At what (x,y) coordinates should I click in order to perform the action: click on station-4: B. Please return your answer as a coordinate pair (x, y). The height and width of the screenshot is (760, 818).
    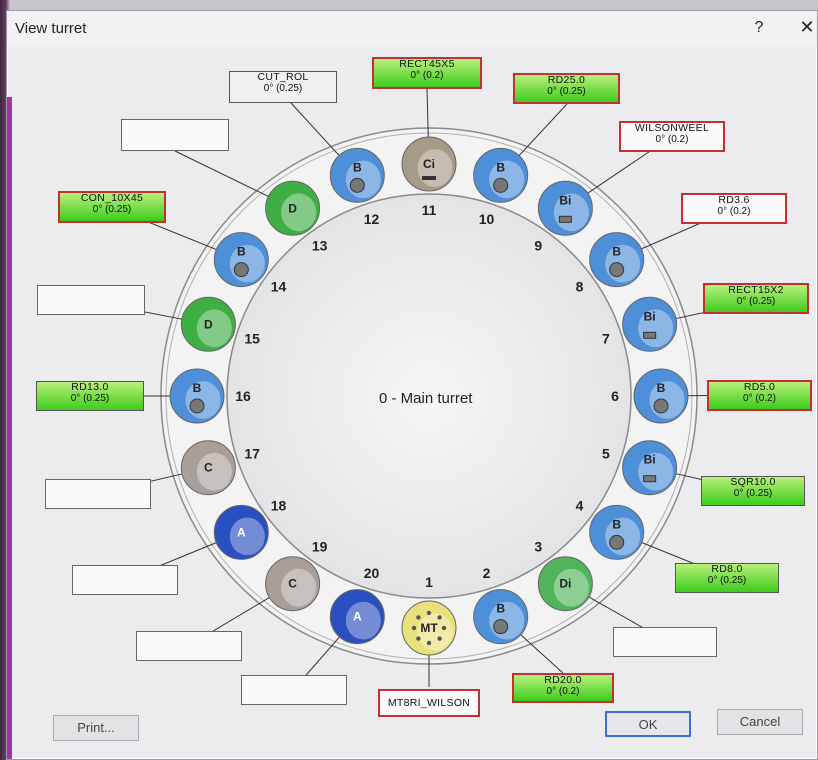
    Looking at the image, I should click on (617, 532).